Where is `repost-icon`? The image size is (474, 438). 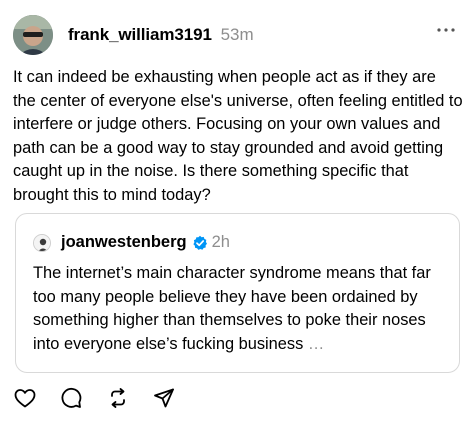 repost-icon is located at coordinates (118, 398).